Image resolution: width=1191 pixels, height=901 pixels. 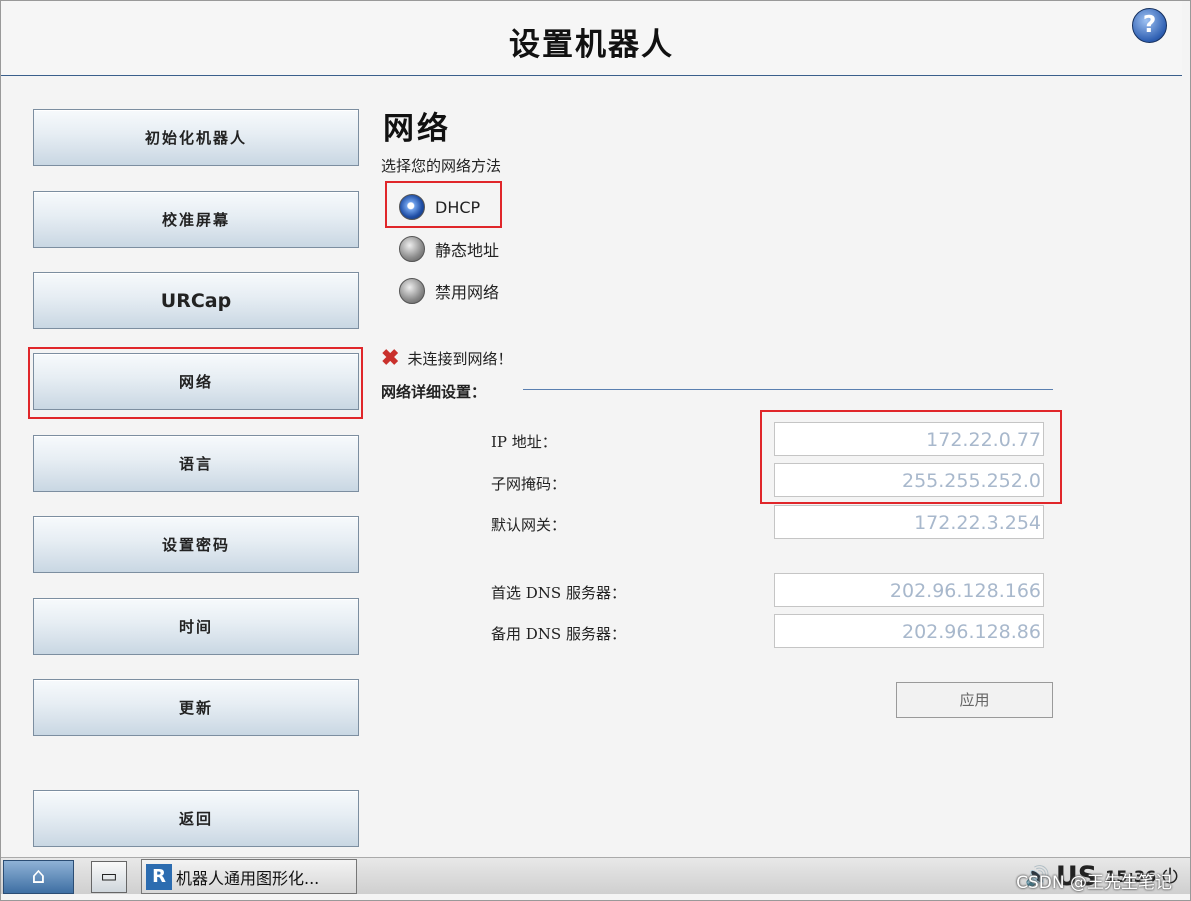 I want to click on ur-logo-icon: R, so click(x=159, y=876).